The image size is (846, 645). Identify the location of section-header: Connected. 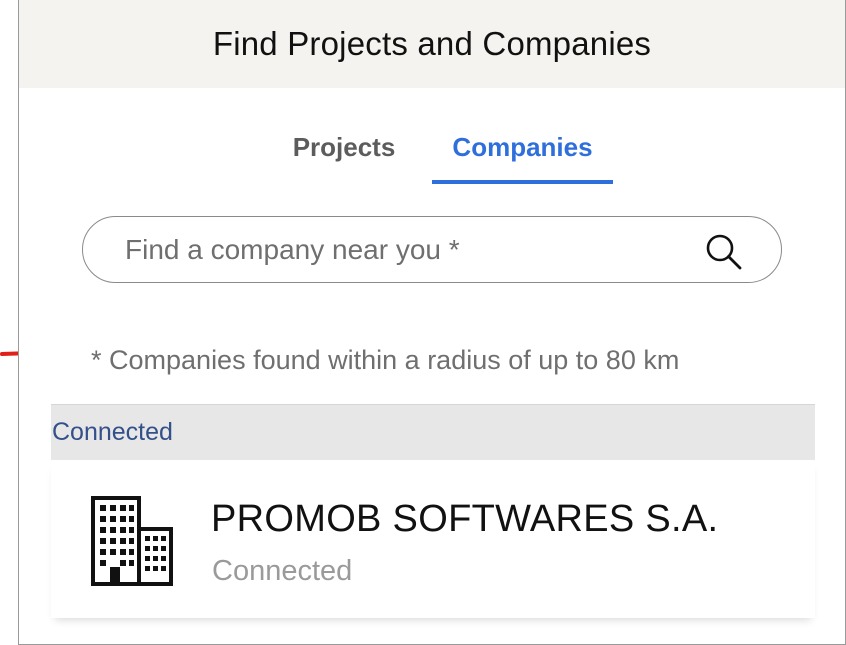
(433, 432).